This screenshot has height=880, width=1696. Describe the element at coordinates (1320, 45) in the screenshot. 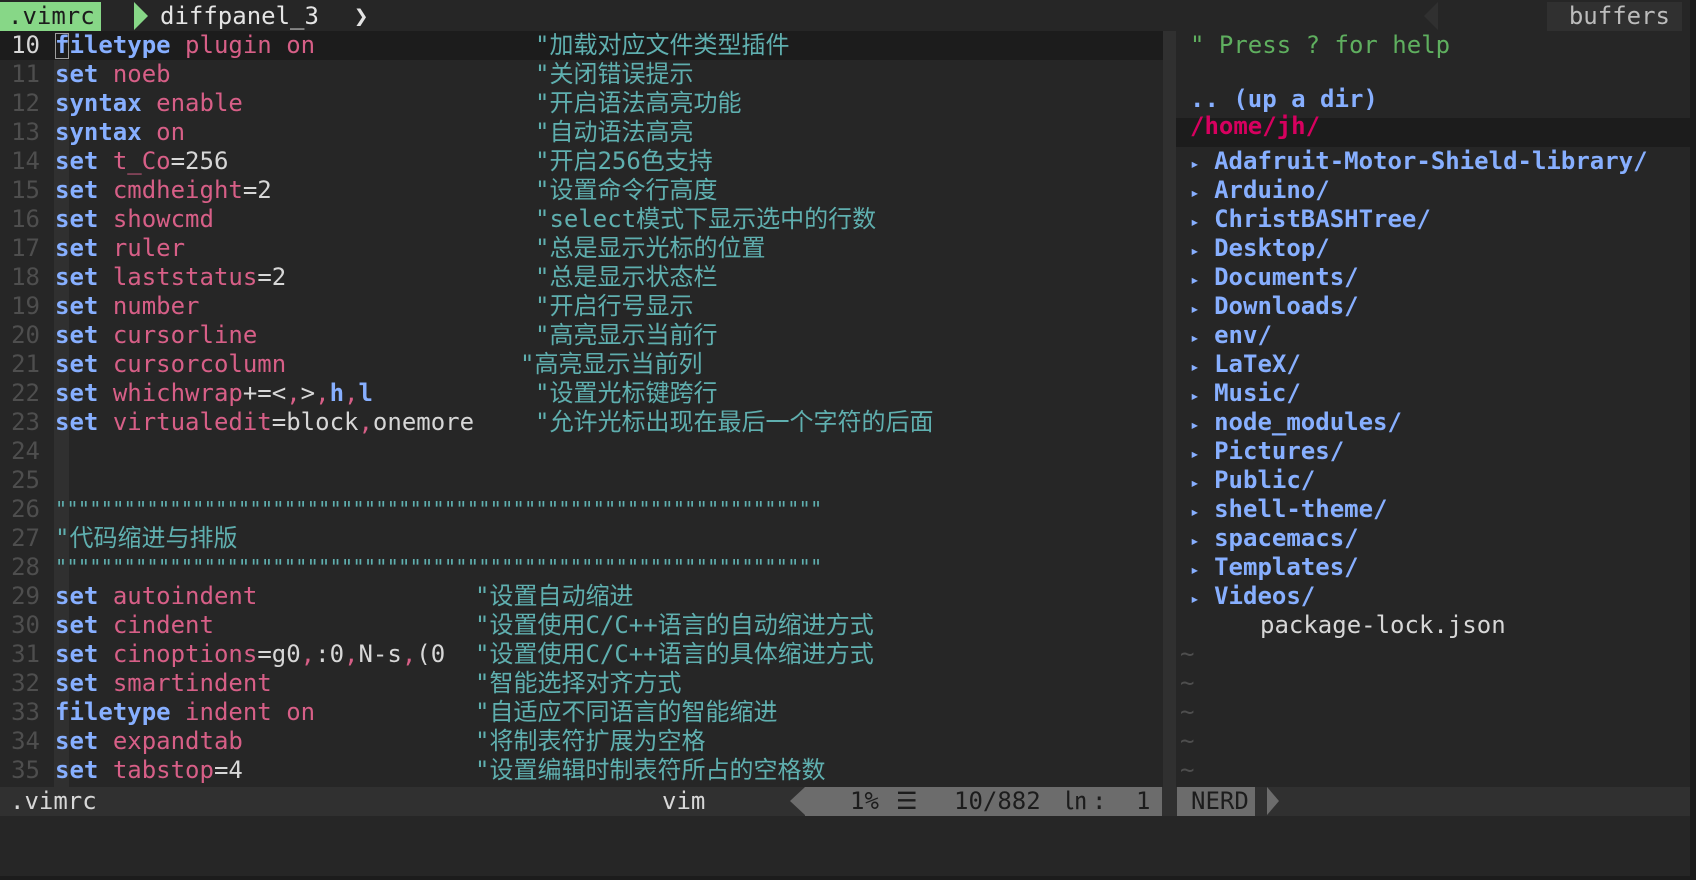

I see `nerdtree-help: " Press ? for help` at that location.